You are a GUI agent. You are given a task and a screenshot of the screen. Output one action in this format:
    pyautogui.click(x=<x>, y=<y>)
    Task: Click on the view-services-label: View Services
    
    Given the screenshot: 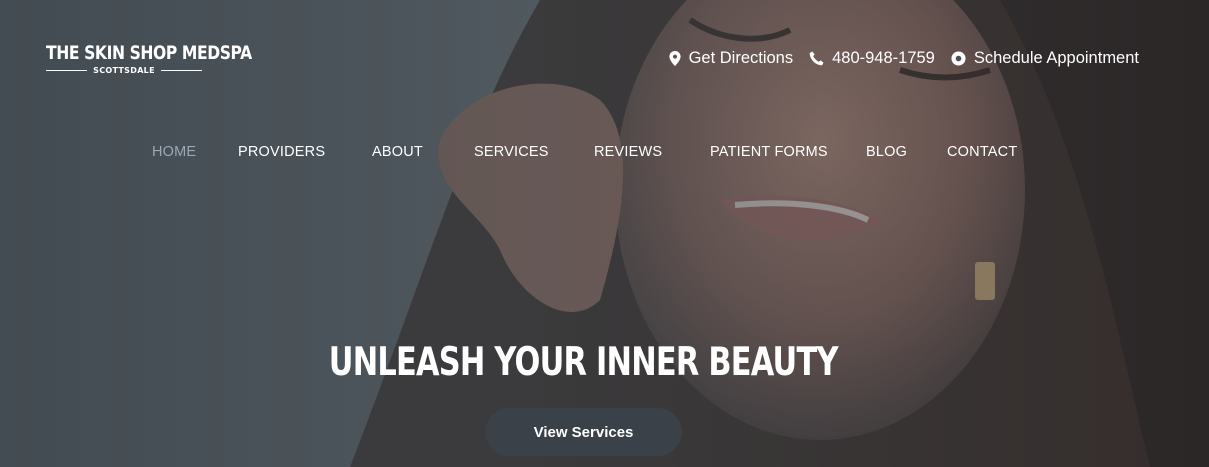 What is the action you would take?
    pyautogui.click(x=583, y=432)
    